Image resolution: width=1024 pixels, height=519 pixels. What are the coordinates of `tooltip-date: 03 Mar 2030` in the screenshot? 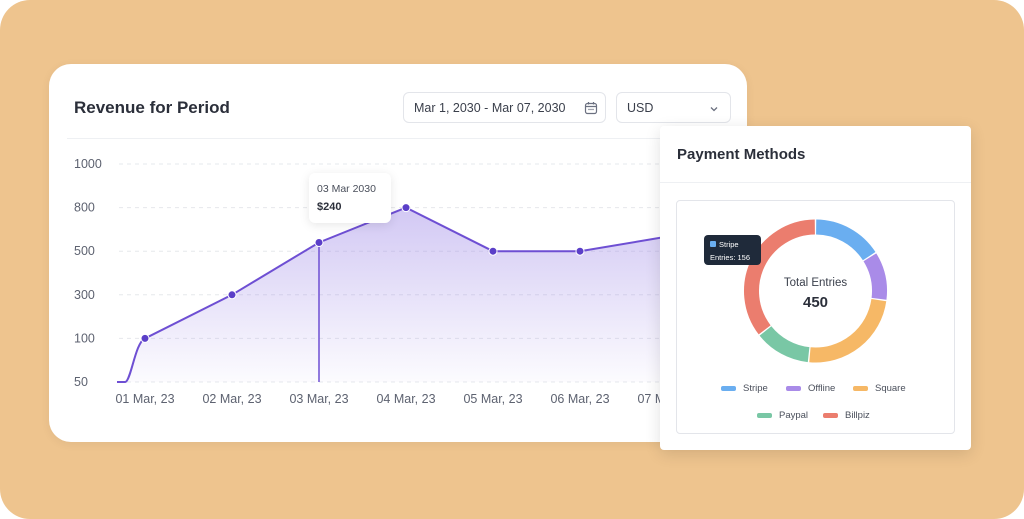 It's located at (346, 189).